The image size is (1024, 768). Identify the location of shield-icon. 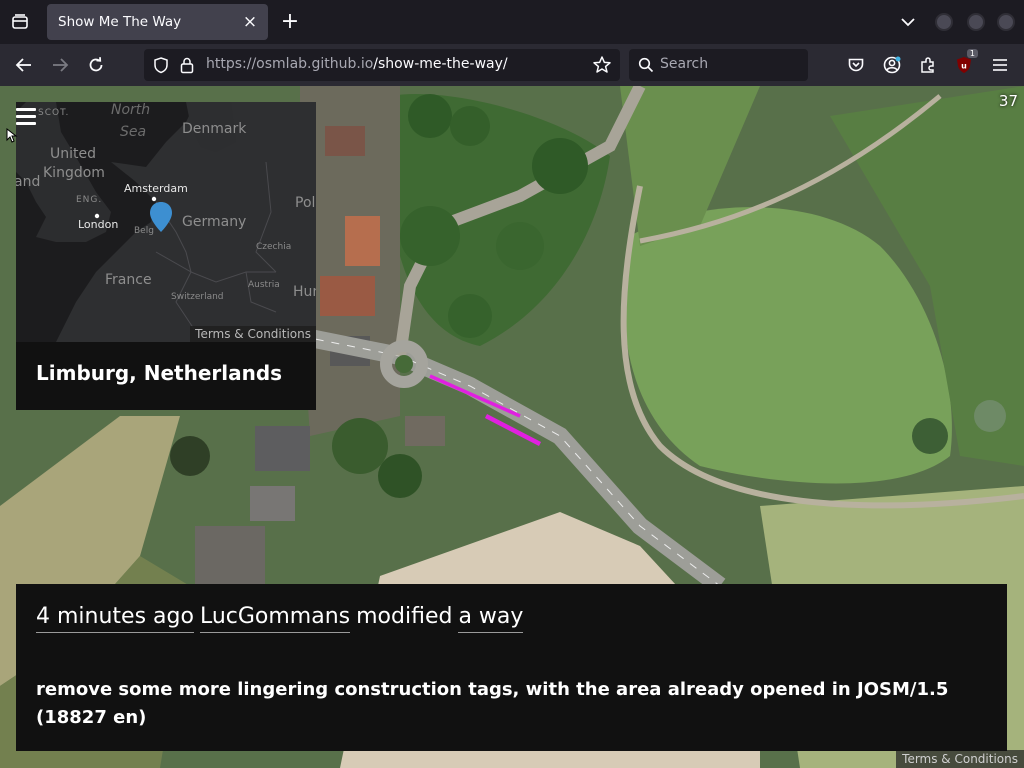
(161, 65).